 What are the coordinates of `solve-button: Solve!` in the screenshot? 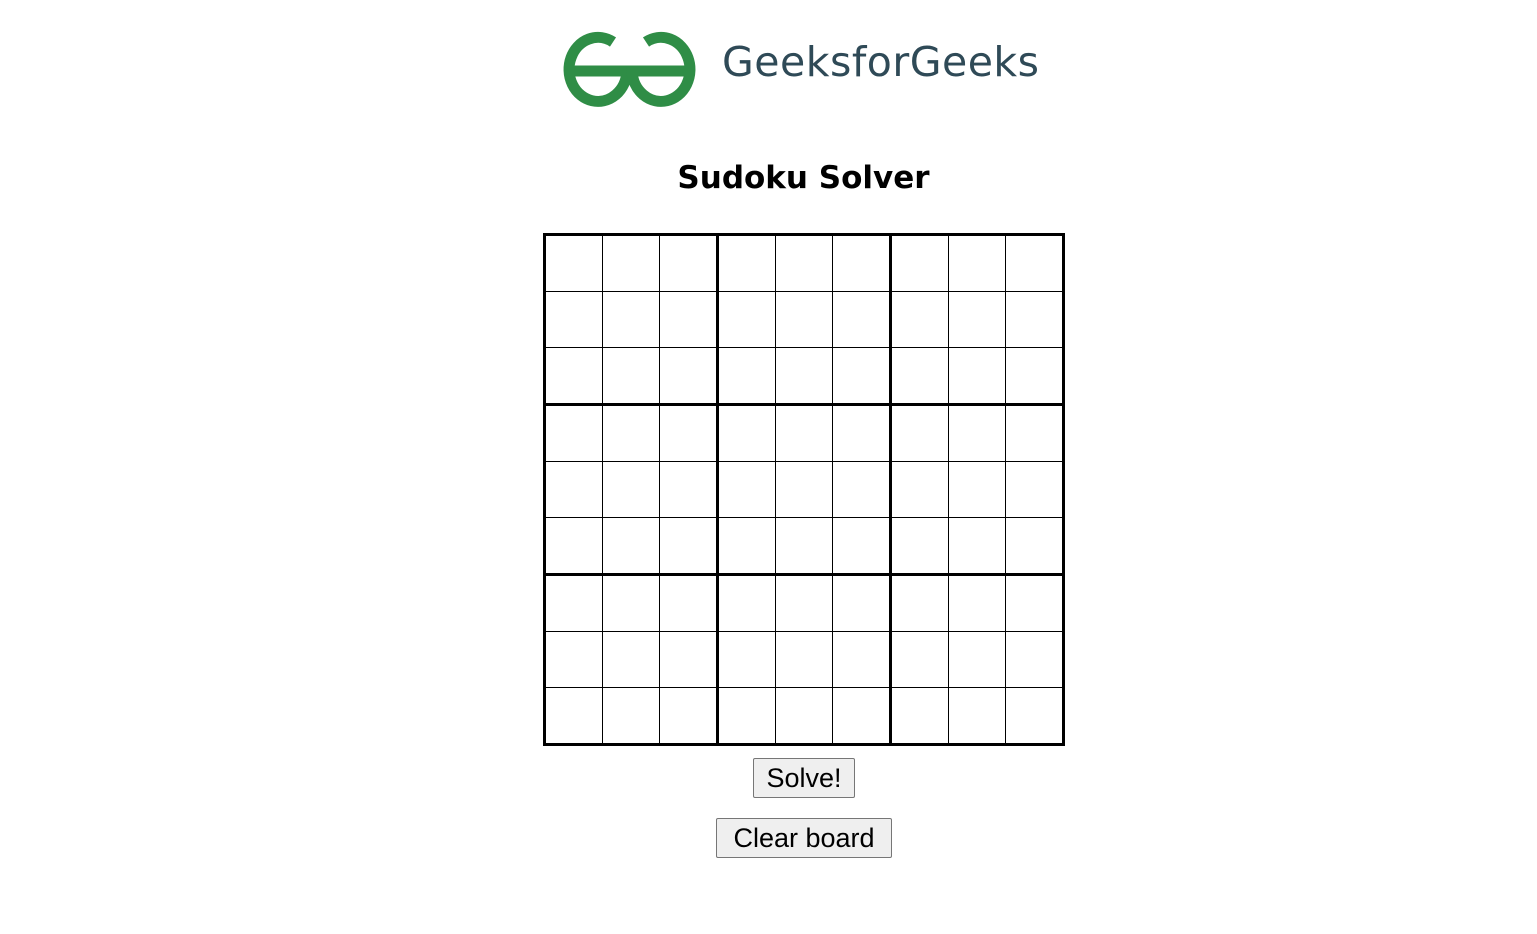 It's located at (804, 778).